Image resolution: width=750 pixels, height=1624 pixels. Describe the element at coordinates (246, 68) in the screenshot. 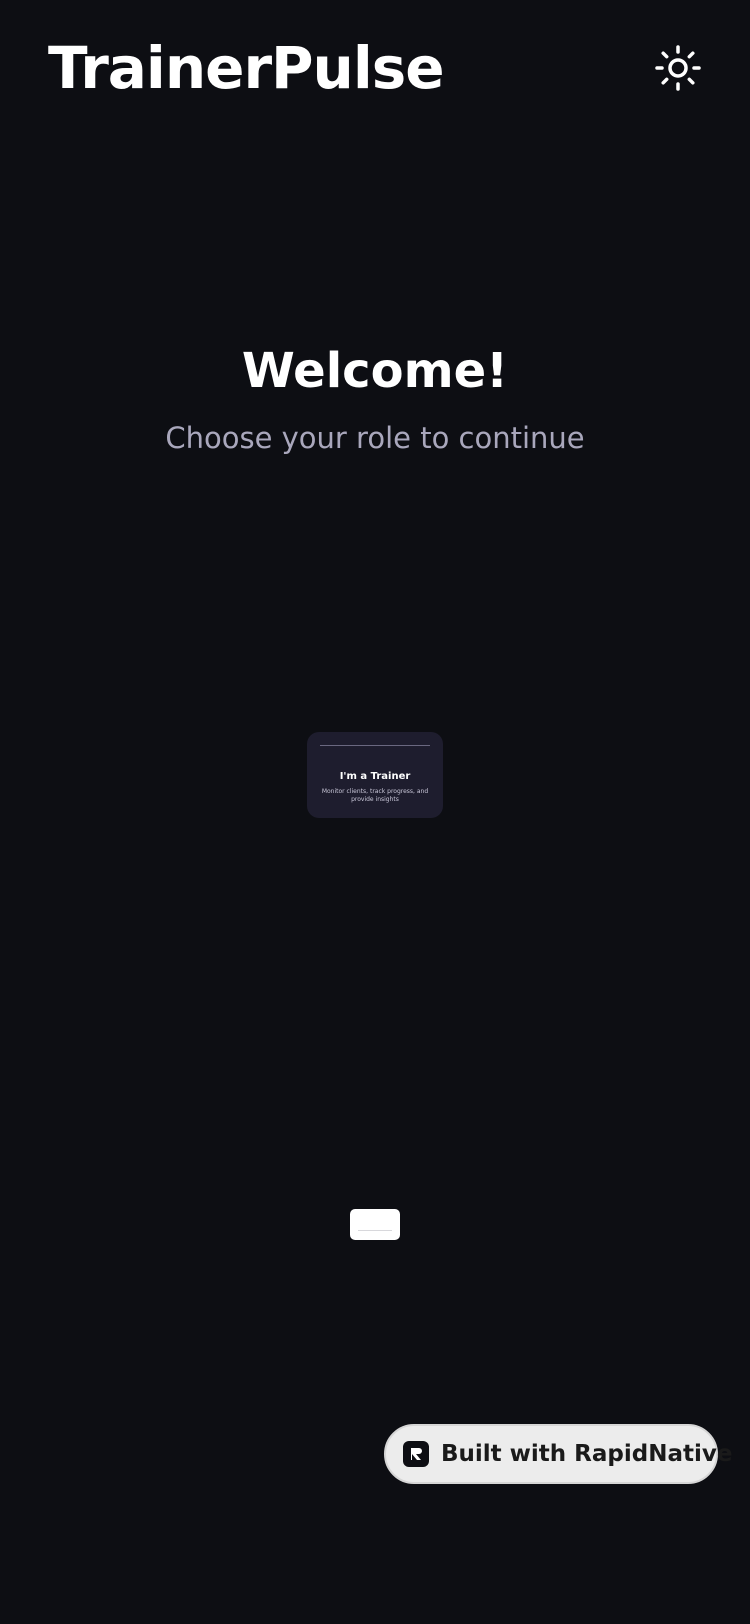

I see `app-title: TrainerPulse` at that location.